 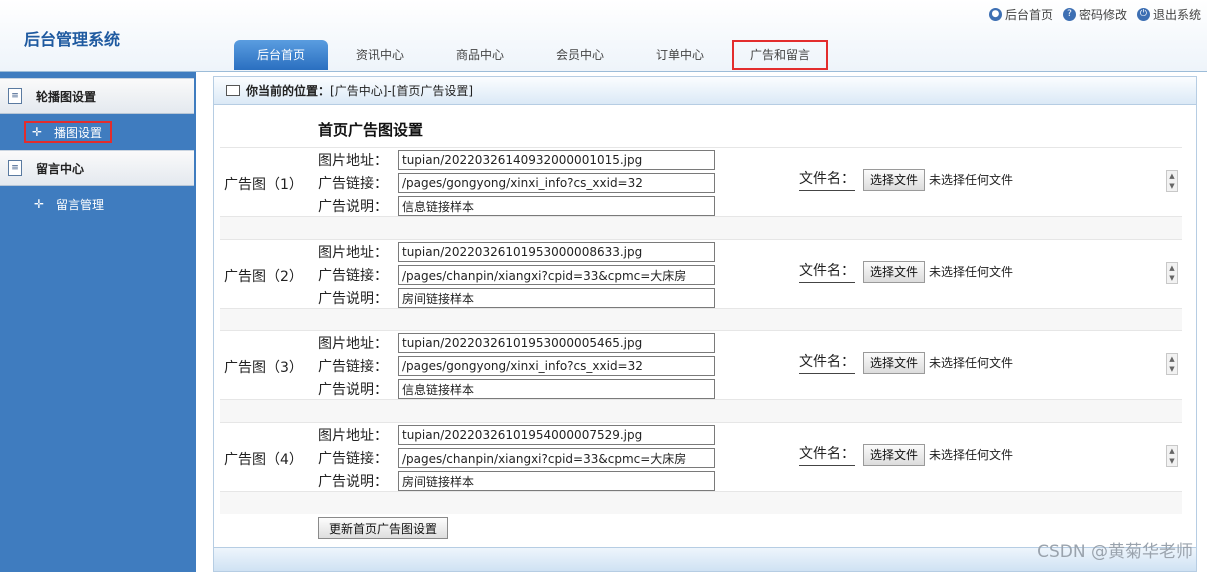 I want to click on breadcrumb: 你当前的位置： [广告中心]-[首页广告设置], so click(x=705, y=91).